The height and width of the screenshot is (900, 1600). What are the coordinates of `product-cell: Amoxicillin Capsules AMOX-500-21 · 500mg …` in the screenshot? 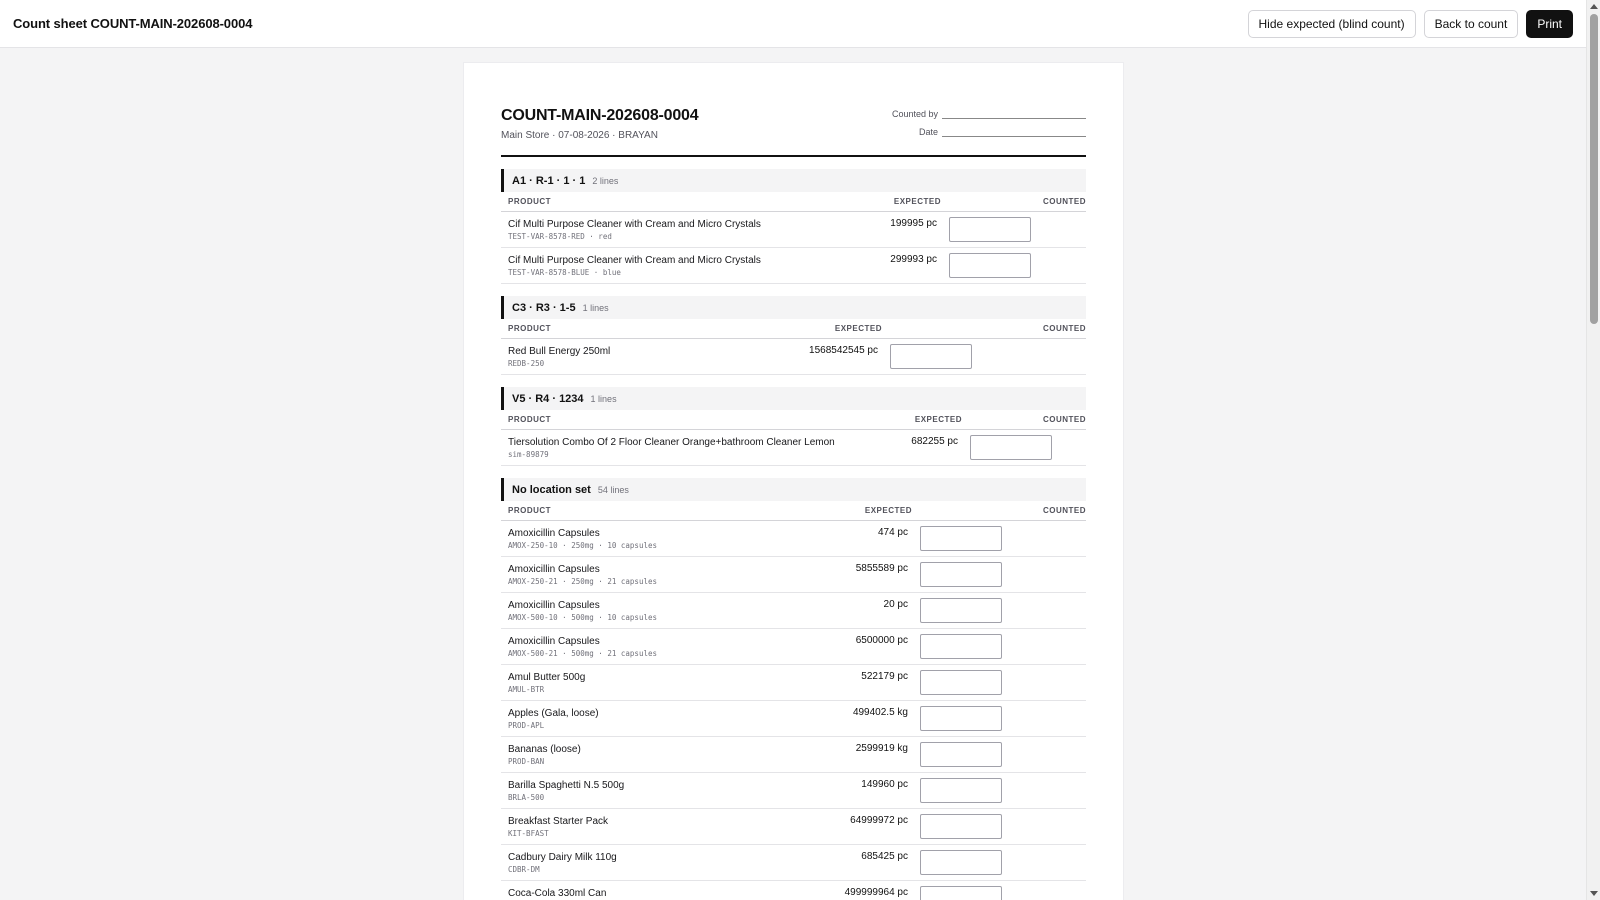 It's located at (659, 647).